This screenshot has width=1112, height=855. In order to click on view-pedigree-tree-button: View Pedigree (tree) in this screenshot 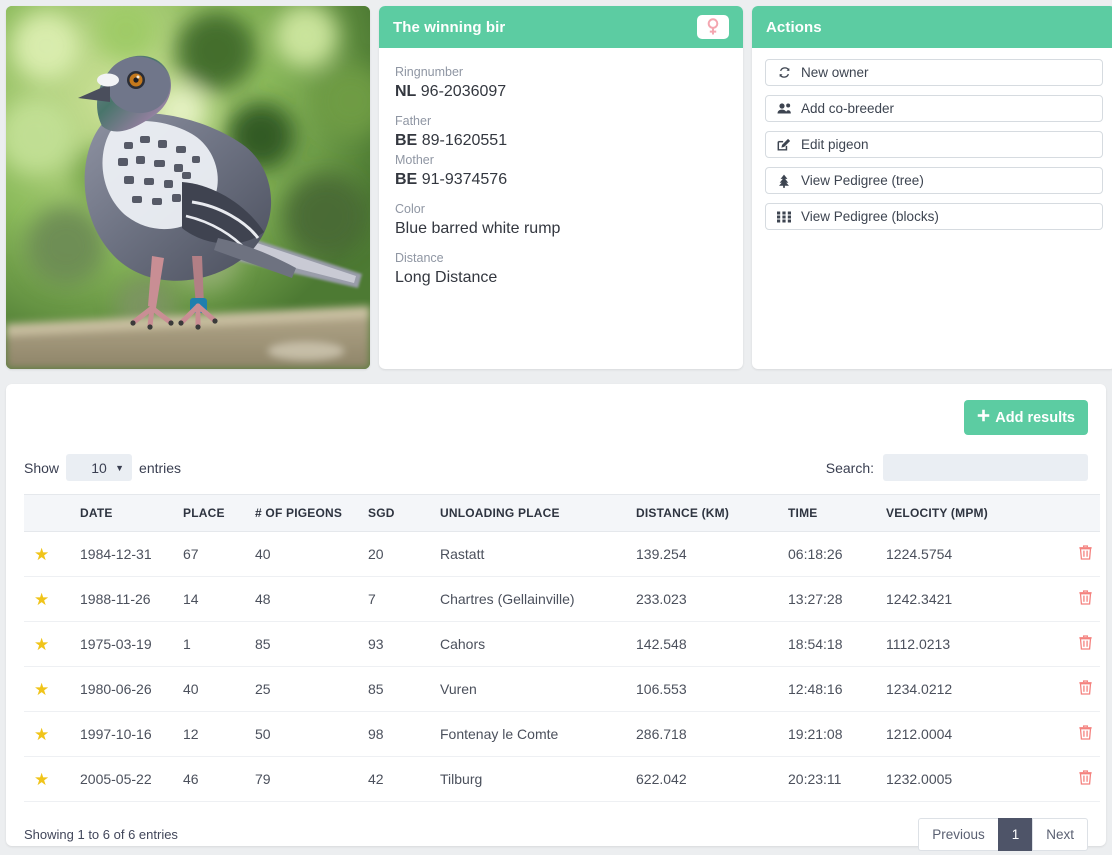, I will do `click(934, 180)`.